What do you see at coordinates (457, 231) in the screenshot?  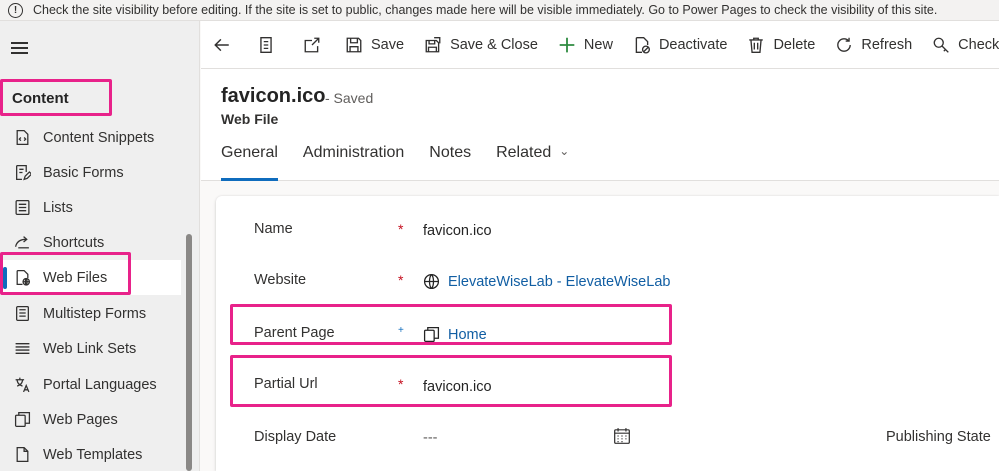 I see `name-input: favicon.ico` at bounding box center [457, 231].